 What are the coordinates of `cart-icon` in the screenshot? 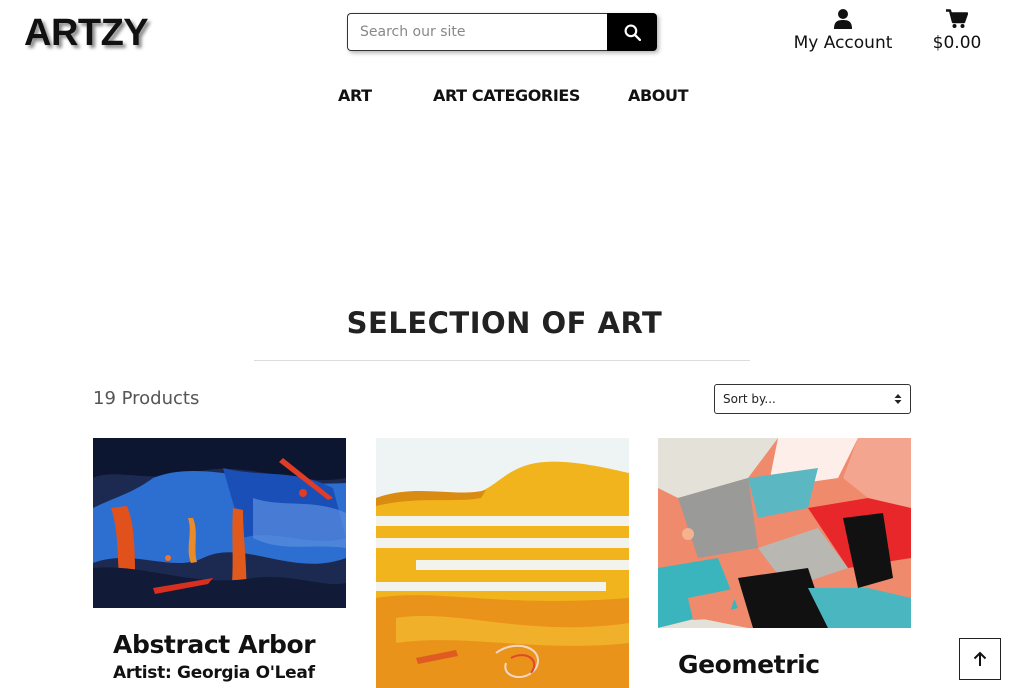 It's located at (957, 18).